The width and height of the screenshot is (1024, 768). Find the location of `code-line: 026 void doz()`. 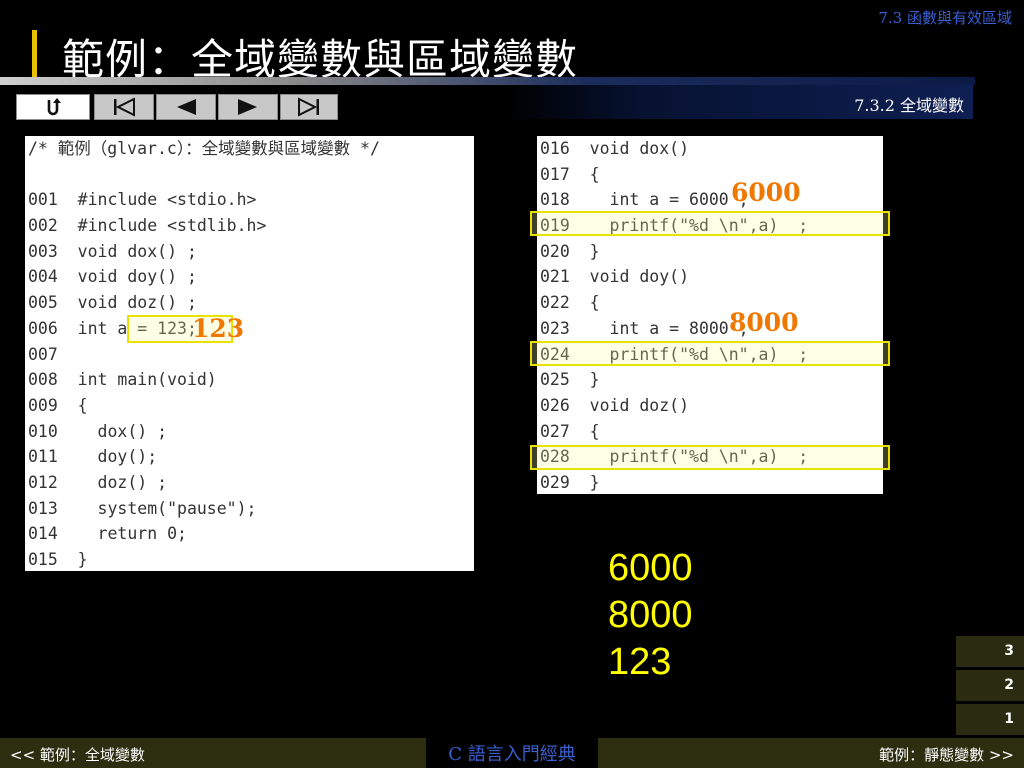

code-line: 026 void doz() is located at coordinates (615, 405).